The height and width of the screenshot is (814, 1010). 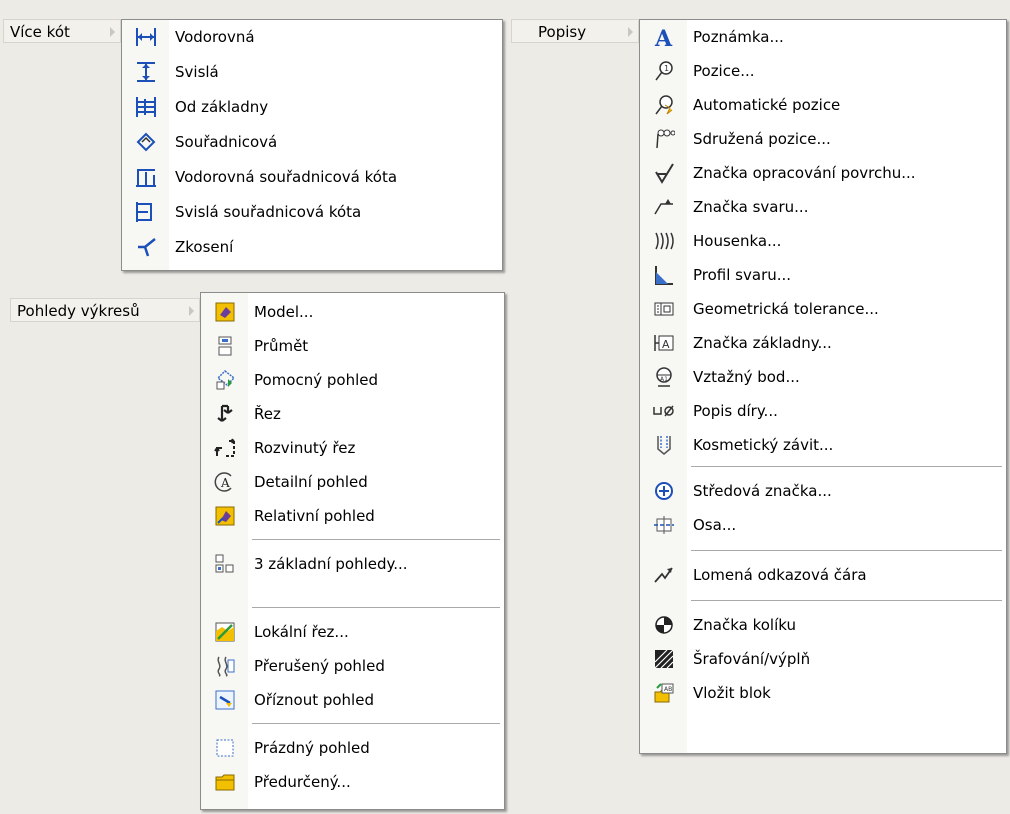 I want to click on menu-item-srafovani-vypln: Šrafování/výplň, so click(x=823, y=659).